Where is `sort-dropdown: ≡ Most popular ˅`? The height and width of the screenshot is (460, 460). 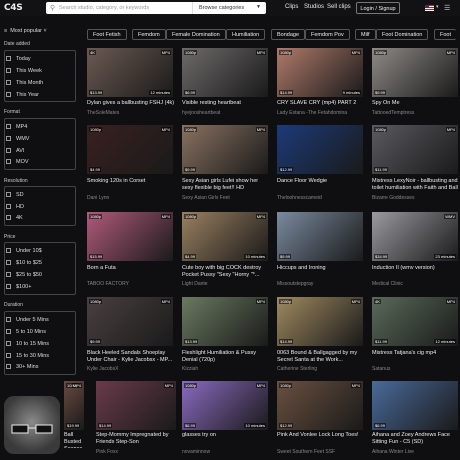 sort-dropdown: ≡ Most popular ˅ is located at coordinates (25, 31).